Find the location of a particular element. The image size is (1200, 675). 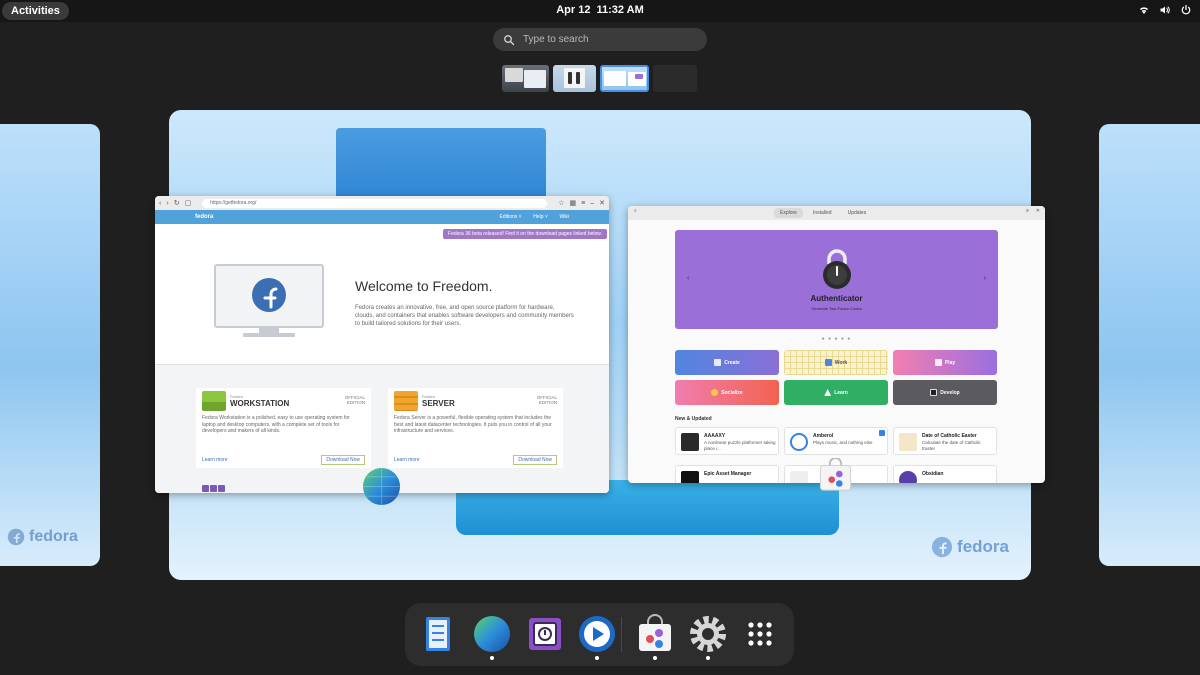

edition-name: SERVER is located at coordinates (438, 403).